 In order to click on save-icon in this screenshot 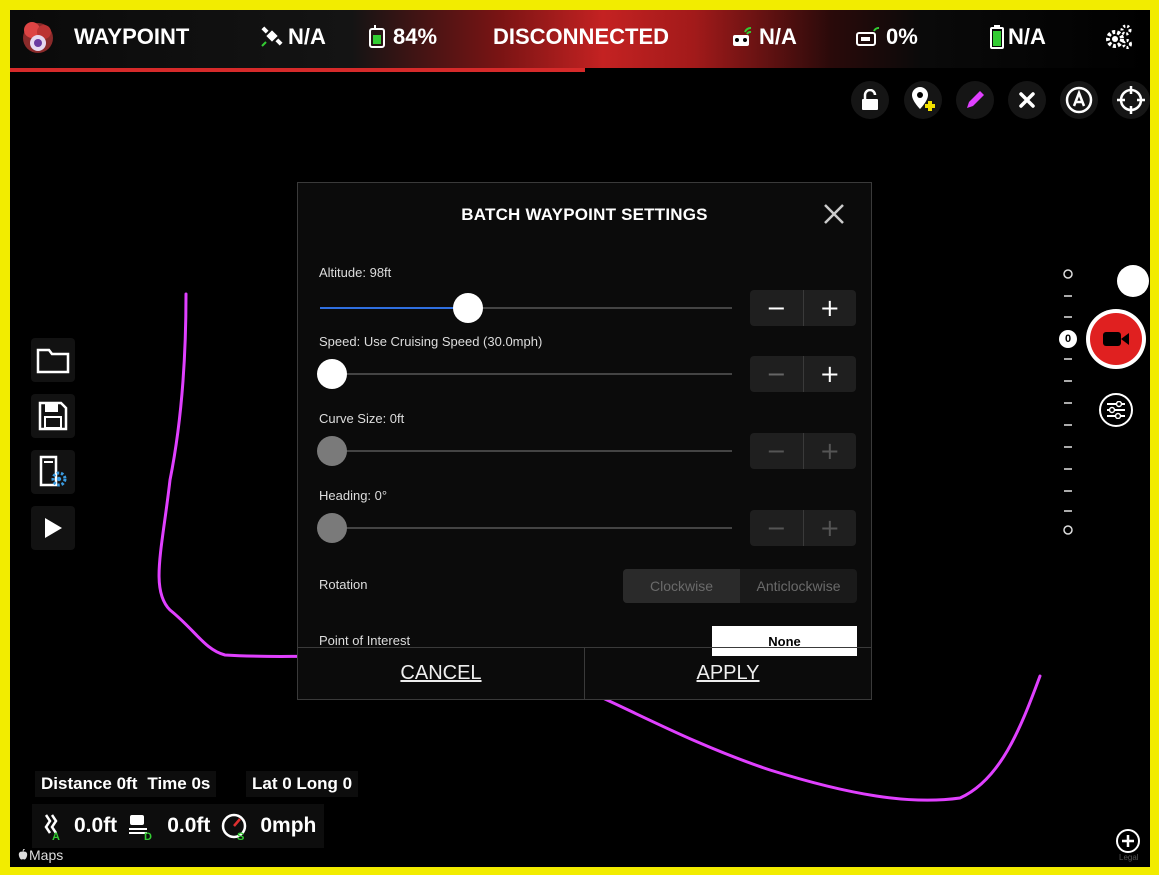, I will do `click(53, 416)`.